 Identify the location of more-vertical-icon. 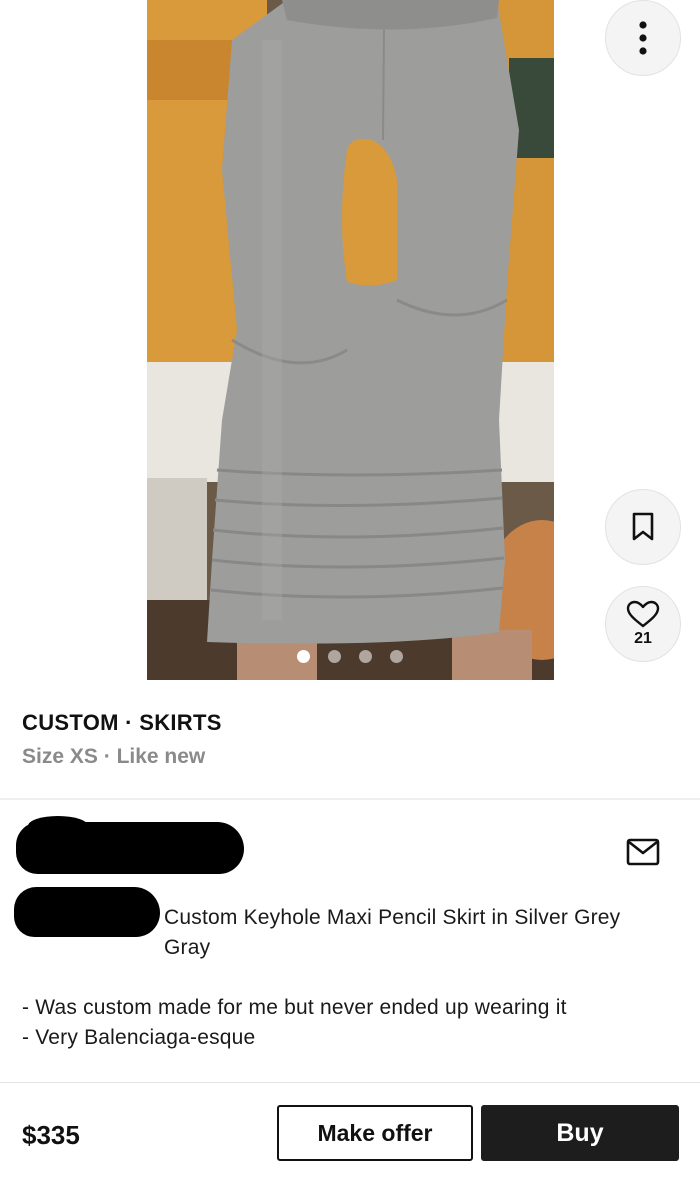
(643, 38).